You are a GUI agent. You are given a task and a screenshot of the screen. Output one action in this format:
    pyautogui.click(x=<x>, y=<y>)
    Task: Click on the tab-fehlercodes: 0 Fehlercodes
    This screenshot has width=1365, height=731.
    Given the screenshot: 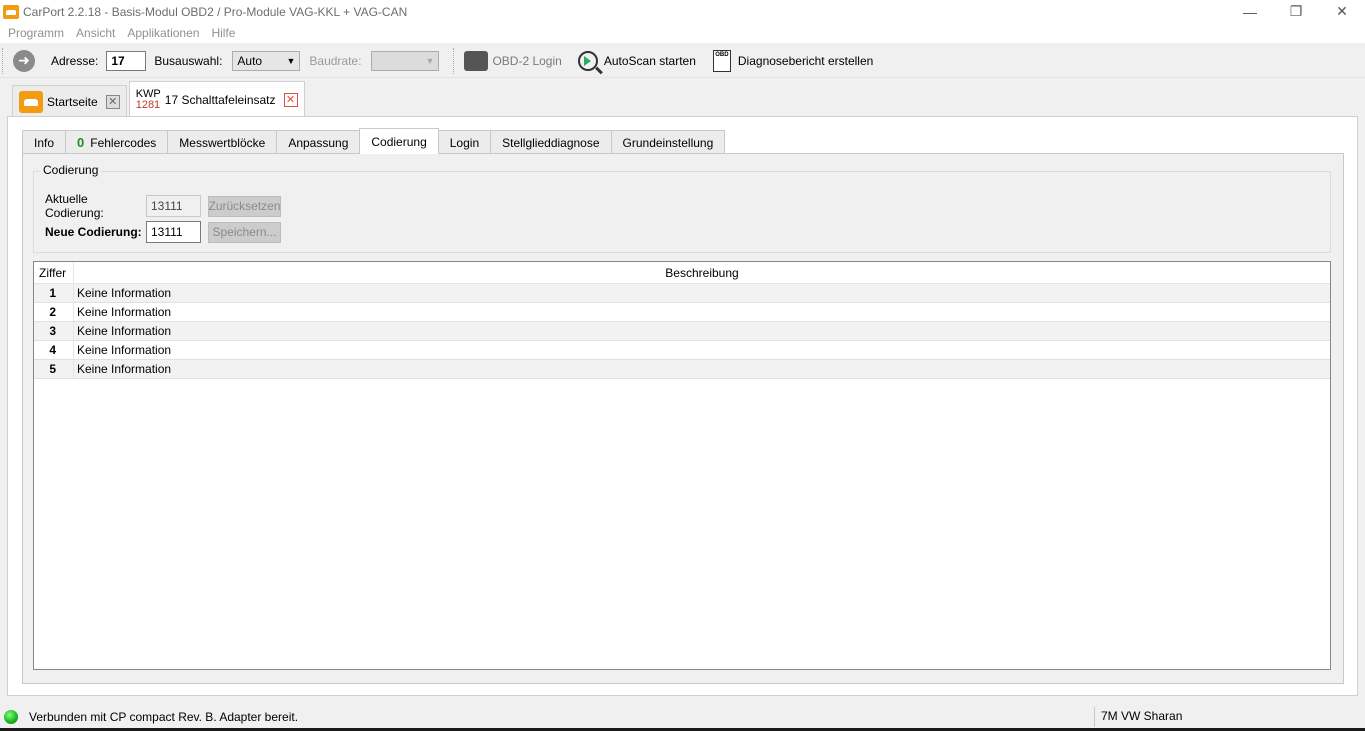 What is the action you would take?
    pyautogui.click(x=117, y=142)
    